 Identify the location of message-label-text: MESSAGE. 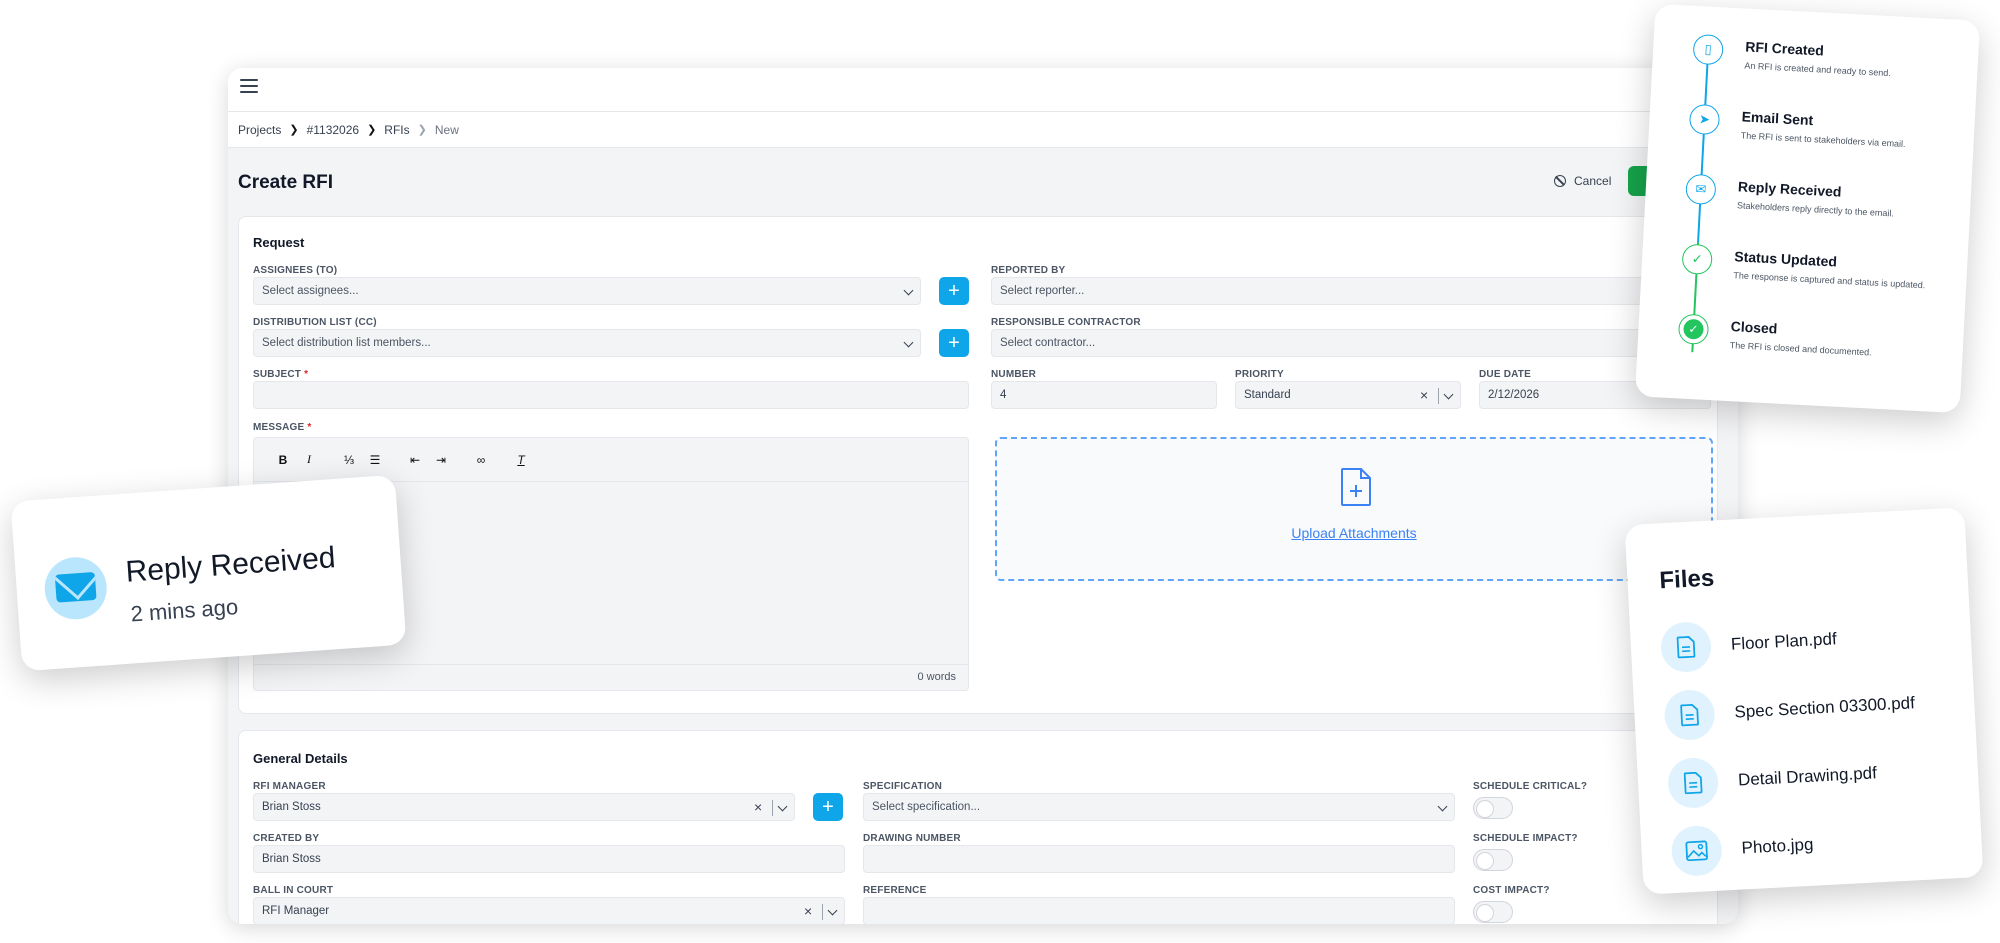
(279, 427).